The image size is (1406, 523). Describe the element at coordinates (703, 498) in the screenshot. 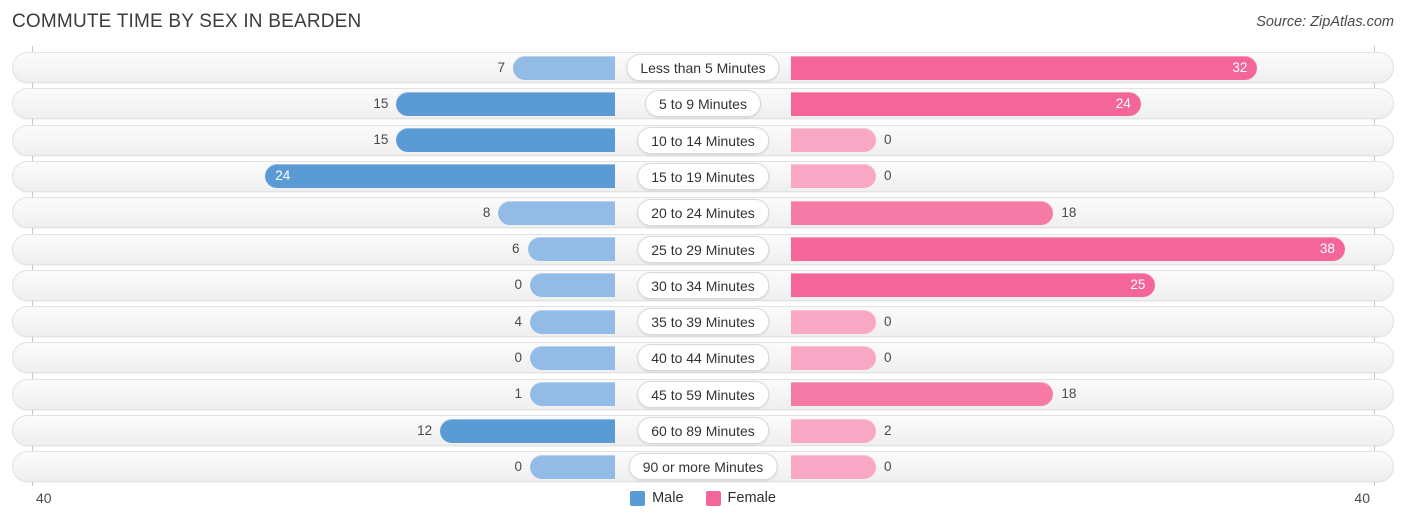

I see `chart-legend: Male Female` at that location.